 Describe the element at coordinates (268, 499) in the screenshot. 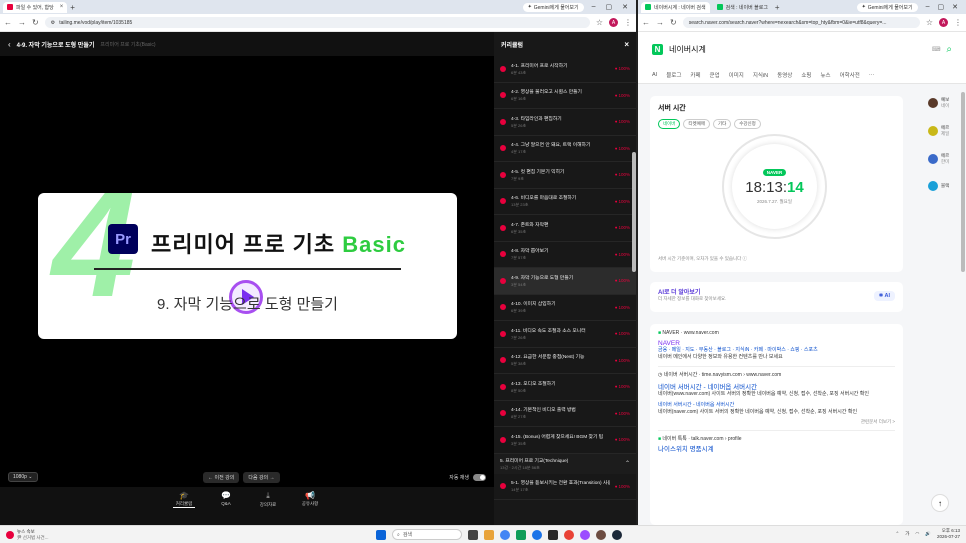

I see `tool-materials: ⤓ 강의자료` at that location.